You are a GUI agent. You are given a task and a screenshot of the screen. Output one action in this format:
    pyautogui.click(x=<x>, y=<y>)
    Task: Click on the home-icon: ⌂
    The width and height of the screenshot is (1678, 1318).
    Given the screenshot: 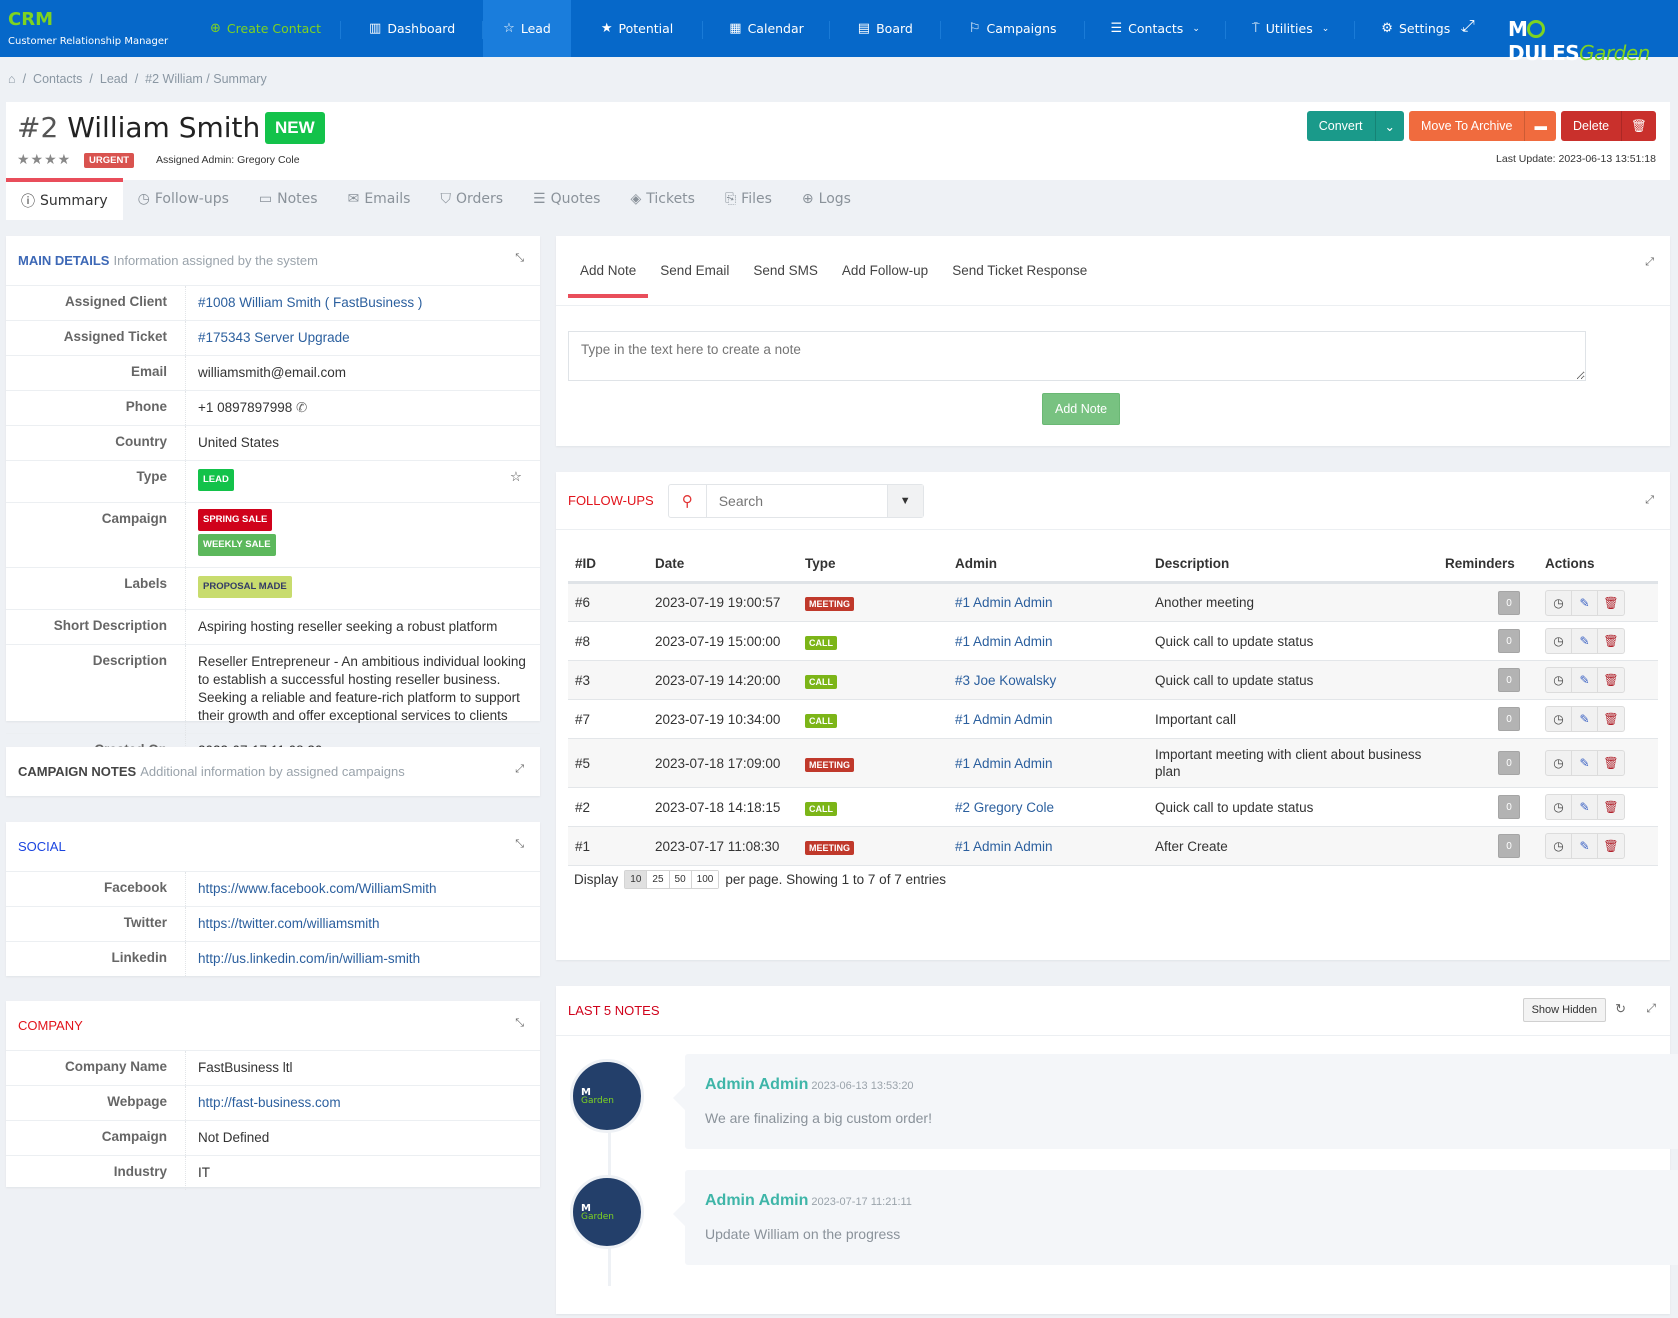 What is the action you would take?
    pyautogui.click(x=12, y=79)
    